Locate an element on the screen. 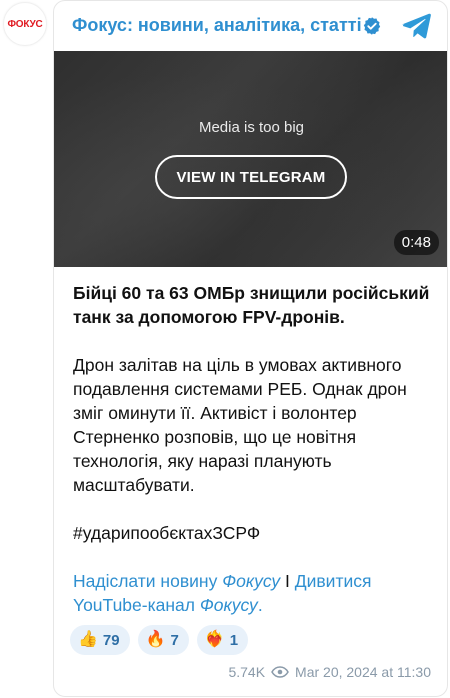 This screenshot has width=450, height=698. avatar: ФОКУС is located at coordinates (25, 24).